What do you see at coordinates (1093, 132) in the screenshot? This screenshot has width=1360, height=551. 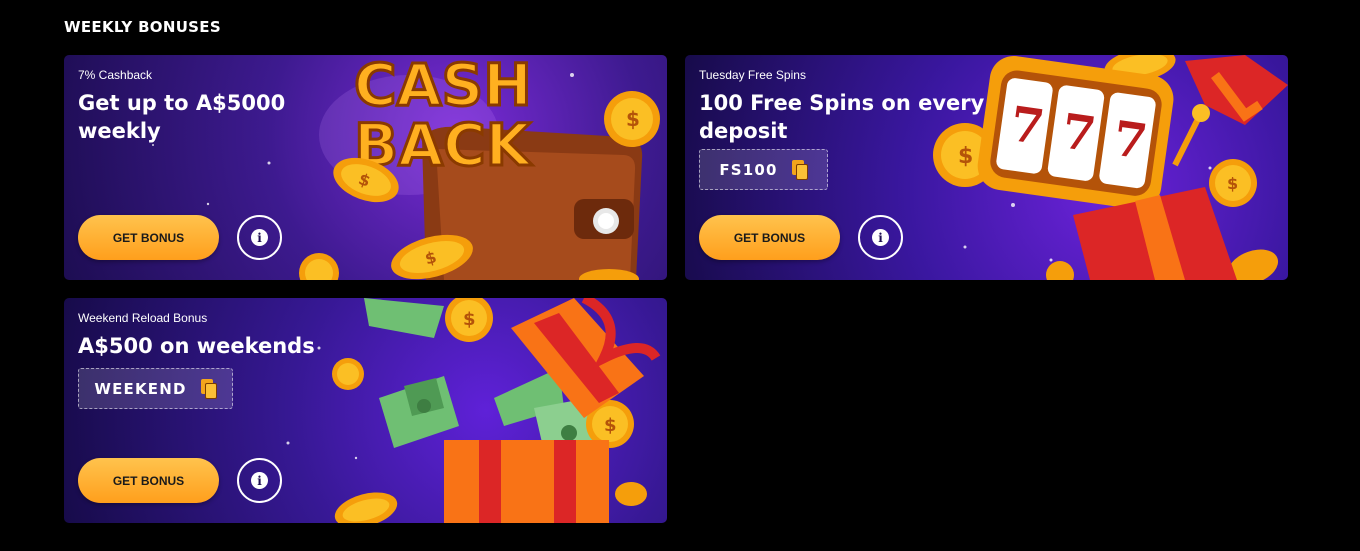 I see `slot-machine-icon: 7 7 7` at bounding box center [1093, 132].